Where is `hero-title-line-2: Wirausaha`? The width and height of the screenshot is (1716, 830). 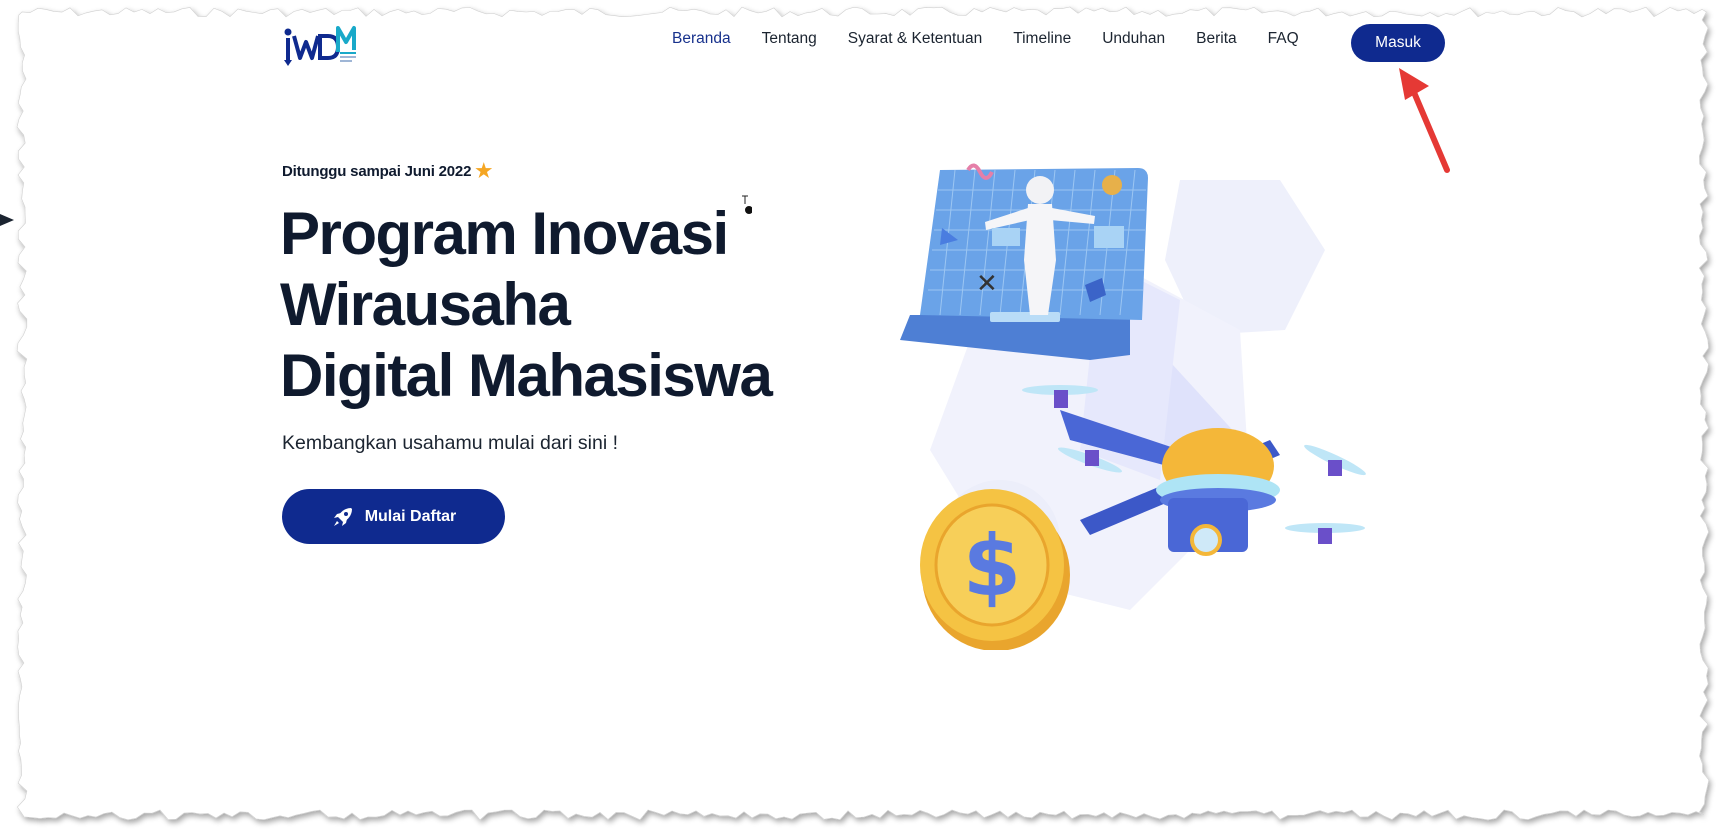 hero-title-line-2: Wirausaha is located at coordinates (425, 304).